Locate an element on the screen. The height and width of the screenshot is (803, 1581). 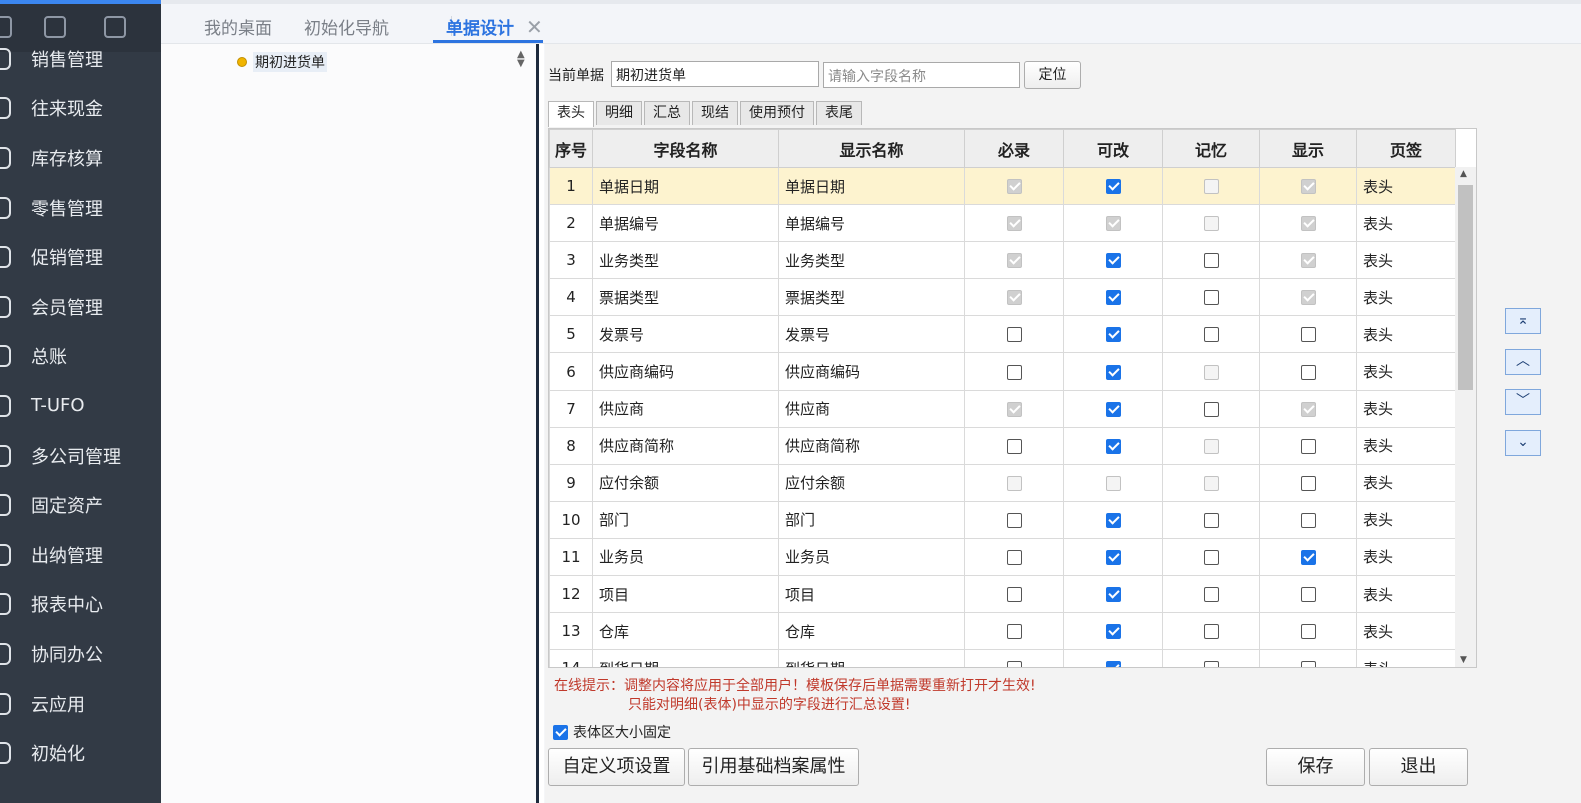
tab-desktop: 我的桌面 is located at coordinates (238, 26).